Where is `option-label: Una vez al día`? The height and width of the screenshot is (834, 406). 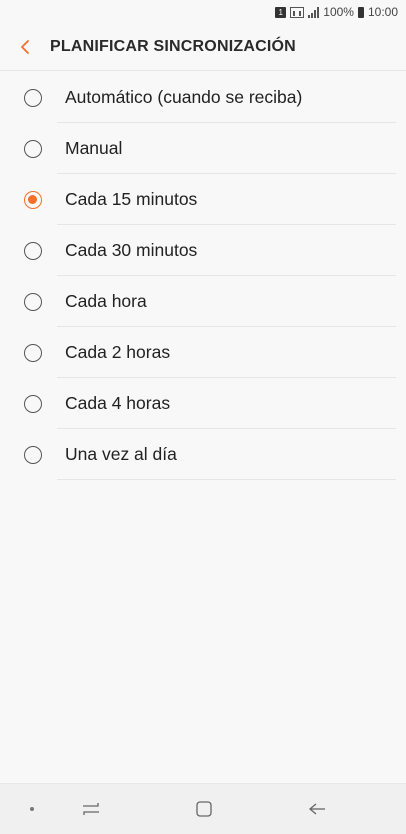 option-label: Una vez al día is located at coordinates (121, 454).